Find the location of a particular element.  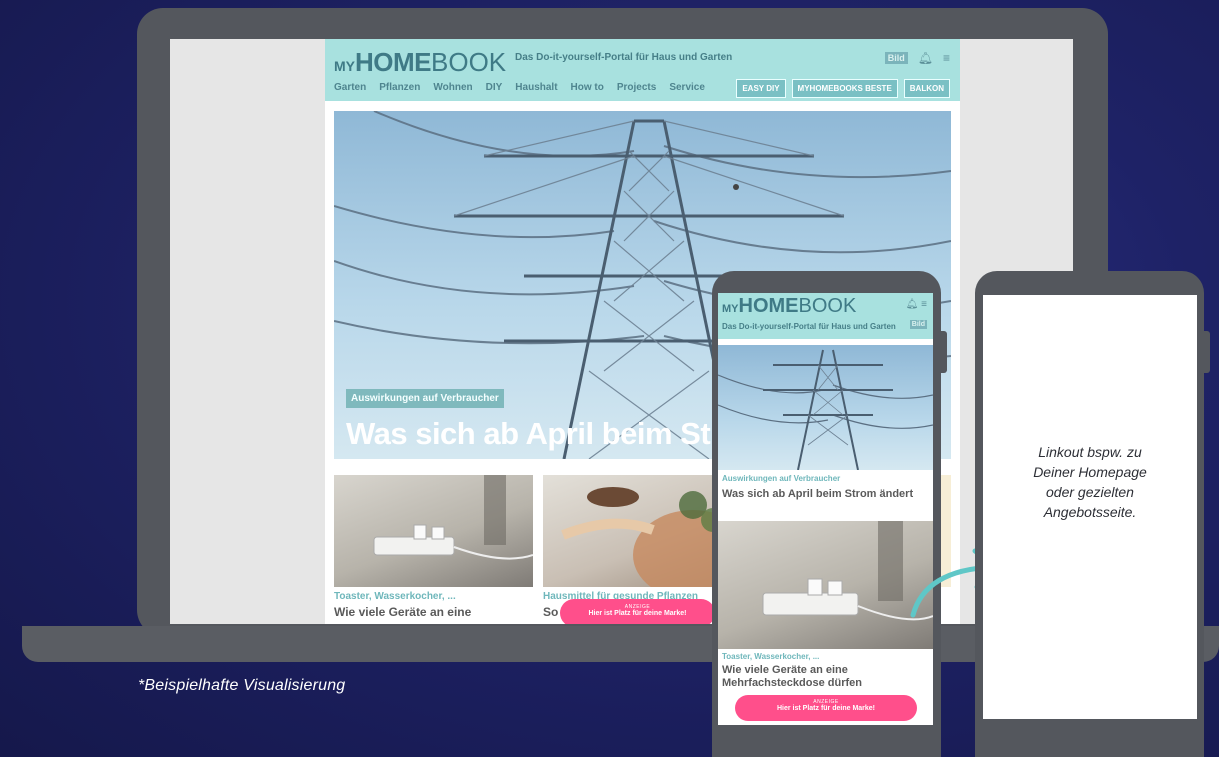

nav-item-diy: DIY is located at coordinates (494, 87).